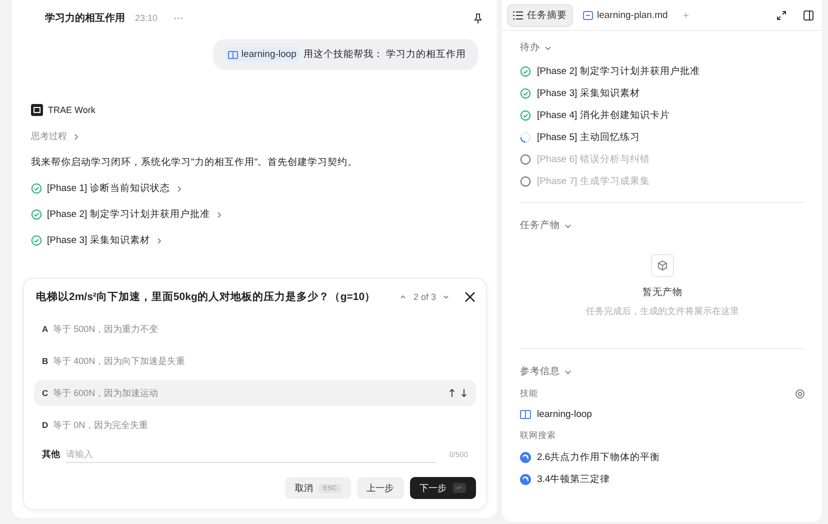 This screenshot has height=524, width=828. Describe the element at coordinates (146, 18) in the screenshot. I see `conversation-time: 23:10` at that location.